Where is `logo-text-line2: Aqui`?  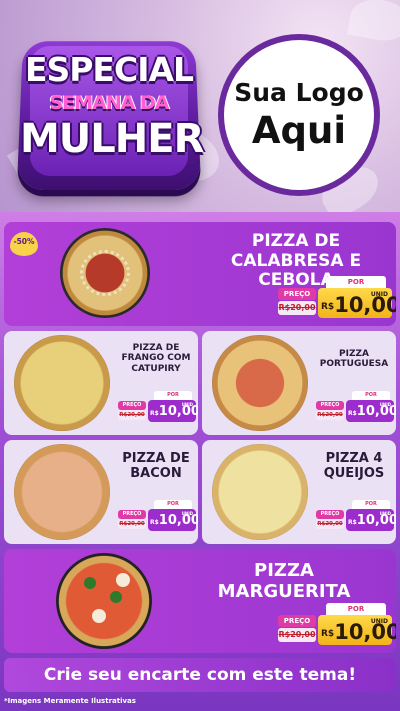 logo-text-line2: Aqui is located at coordinates (299, 130).